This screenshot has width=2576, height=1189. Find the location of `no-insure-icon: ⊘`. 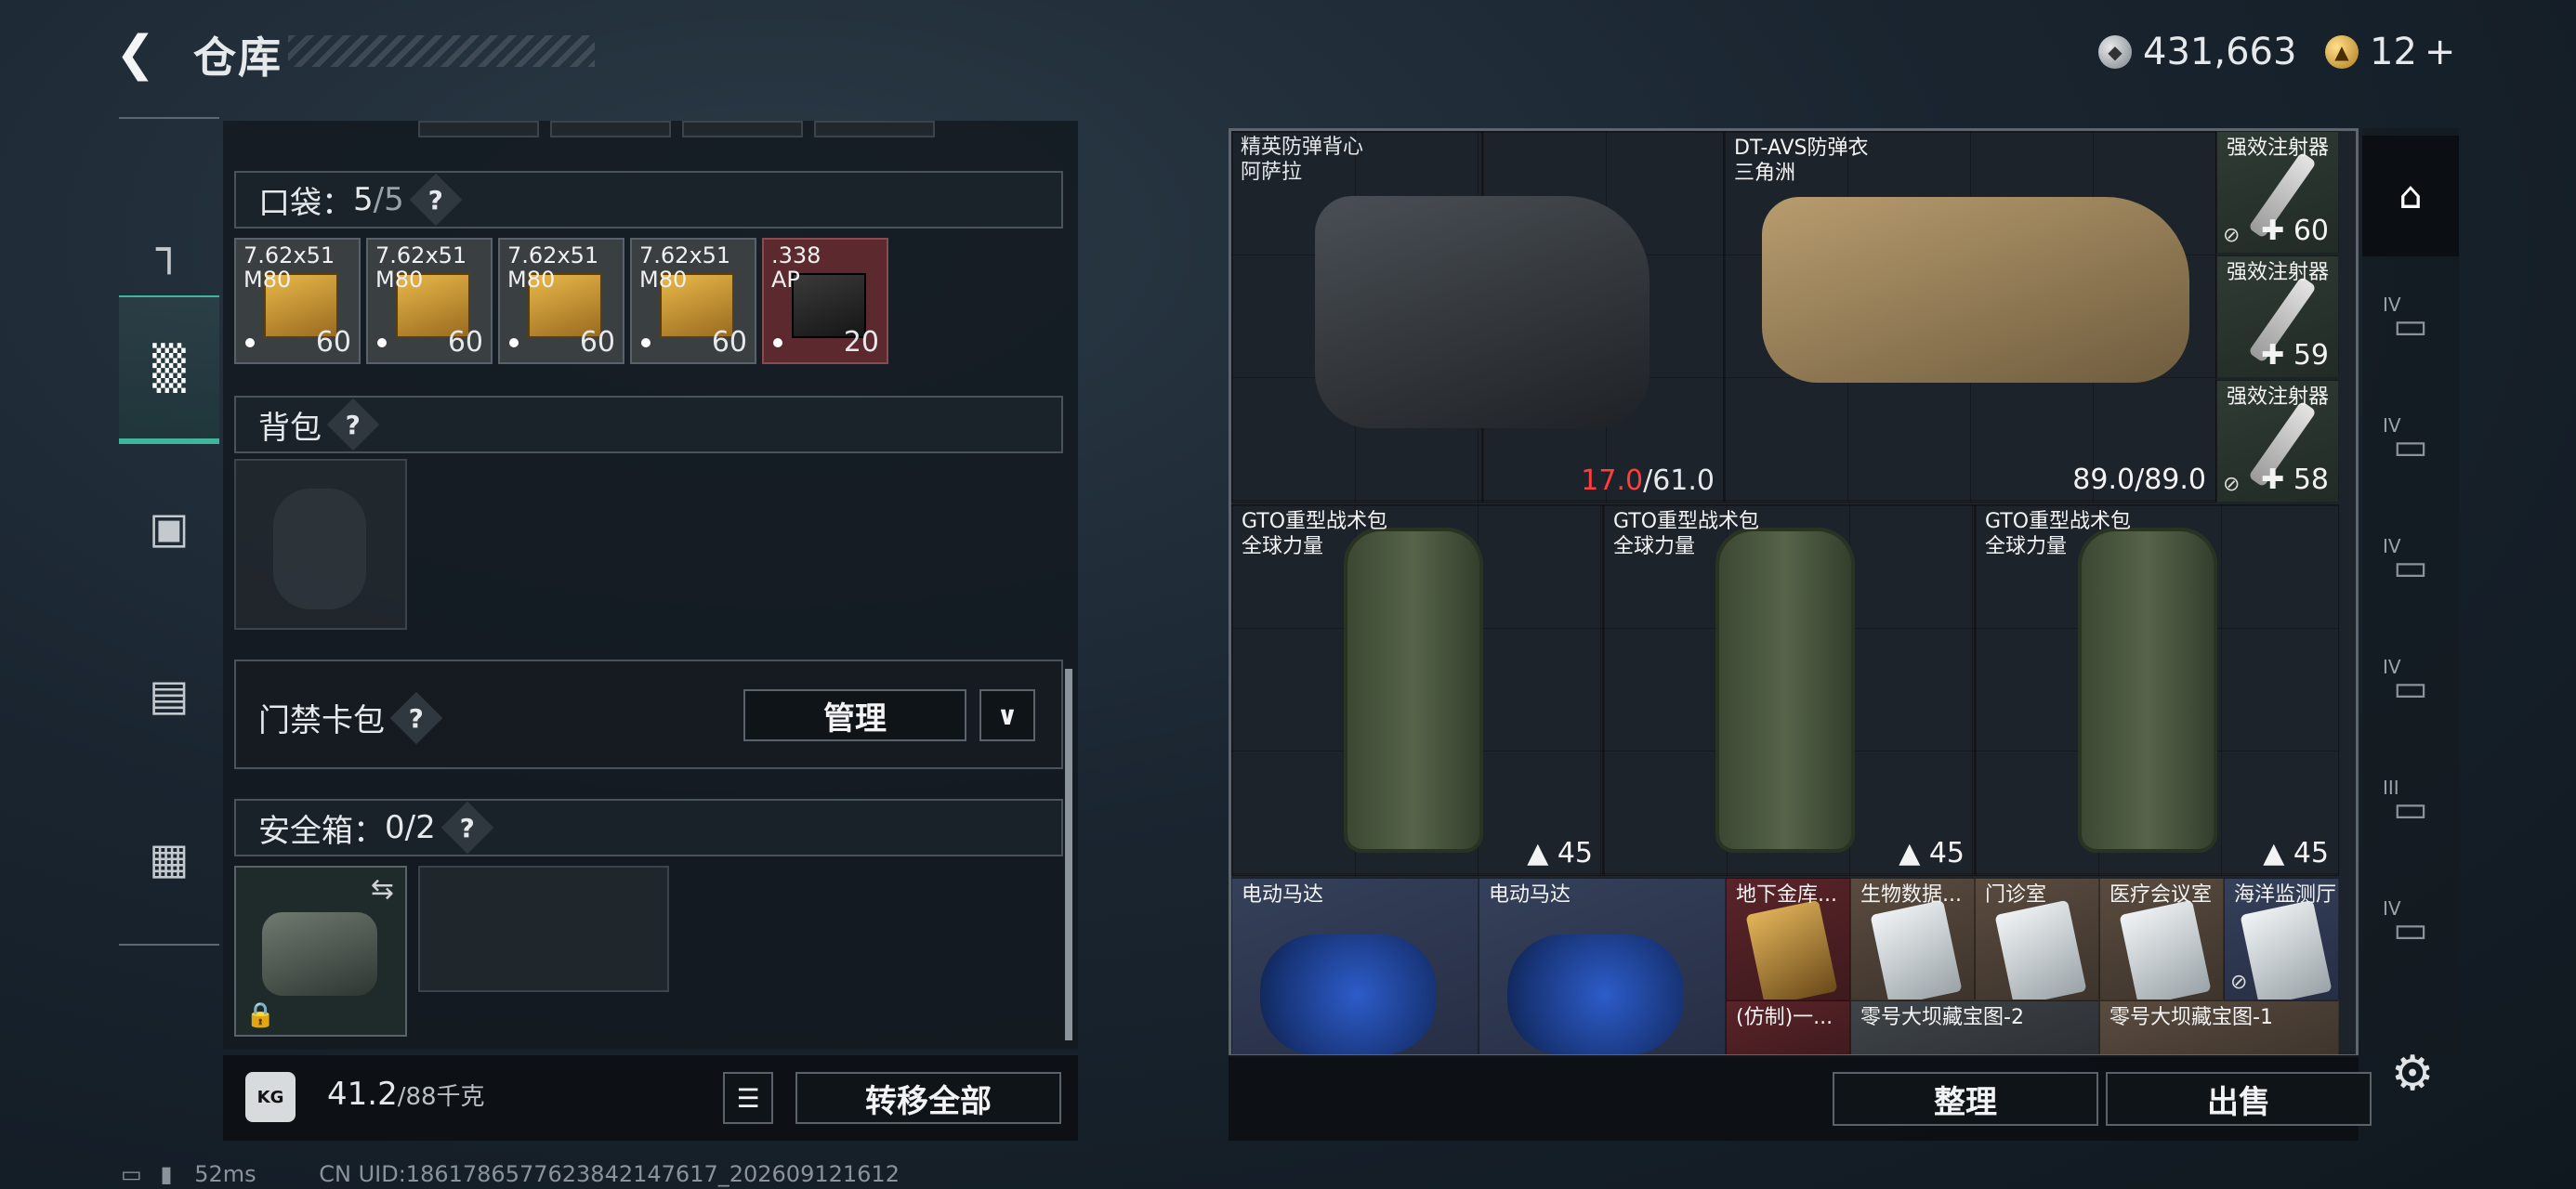

no-insure-icon: ⊘ is located at coordinates (2232, 236).